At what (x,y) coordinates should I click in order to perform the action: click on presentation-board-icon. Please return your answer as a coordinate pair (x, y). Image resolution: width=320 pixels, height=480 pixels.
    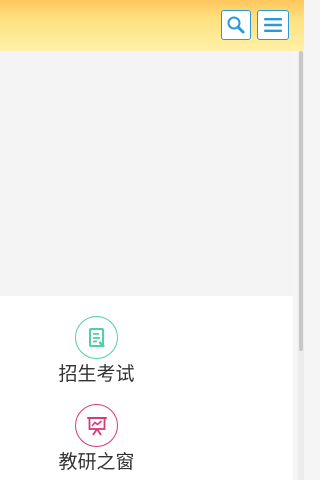
    Looking at the image, I should click on (96, 425).